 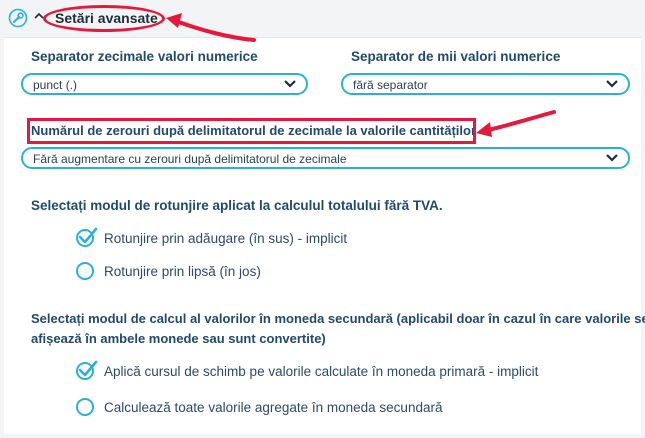 I want to click on decimal-separator-label: Separator zecimale valori numerice, so click(x=144, y=56).